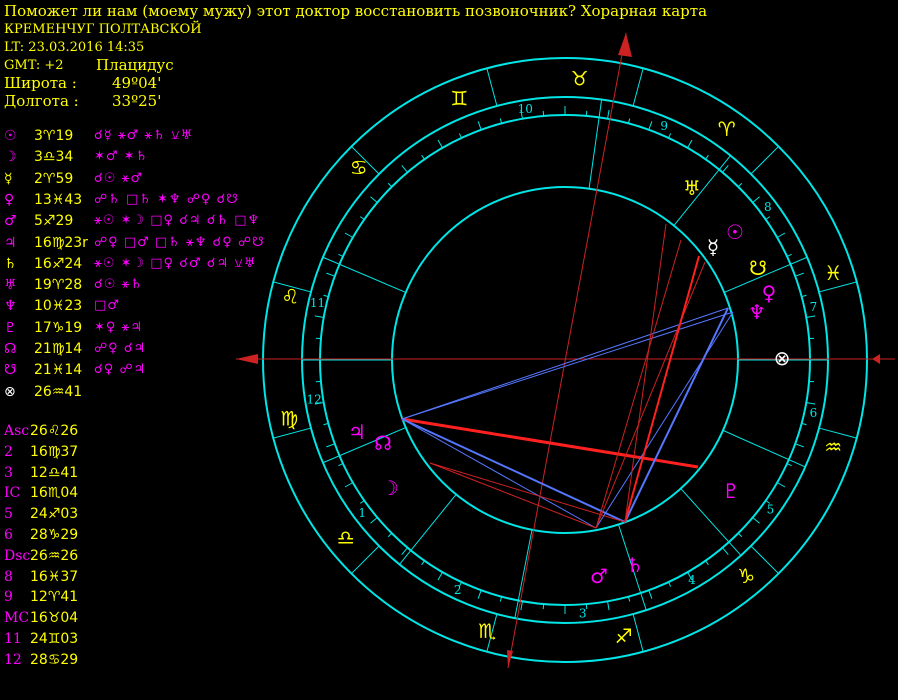  Describe the element at coordinates (290, 297) in the screenshot. I see `zodiac-sign-icon: ♌` at that location.